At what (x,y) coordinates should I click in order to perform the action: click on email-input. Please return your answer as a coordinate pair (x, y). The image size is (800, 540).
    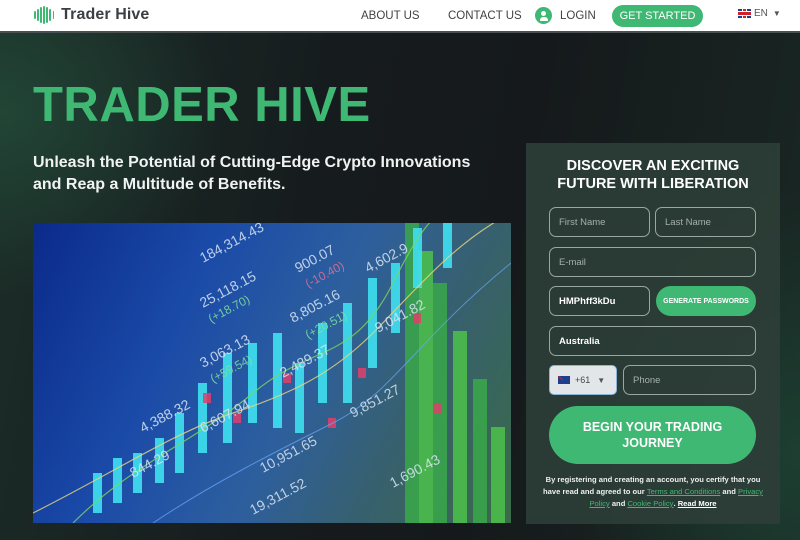
    Looking at the image, I should click on (652, 262).